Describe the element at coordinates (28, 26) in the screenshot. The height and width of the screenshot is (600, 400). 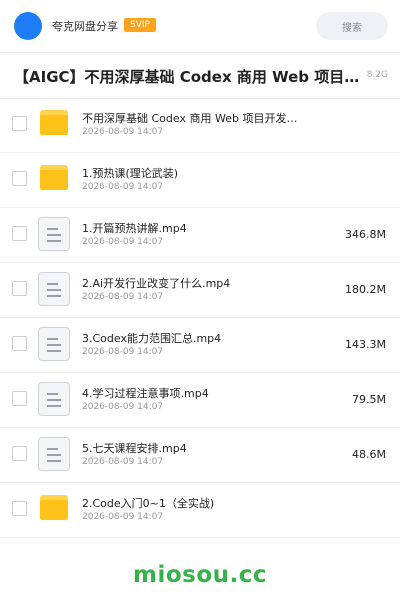
I see `avatar` at that location.